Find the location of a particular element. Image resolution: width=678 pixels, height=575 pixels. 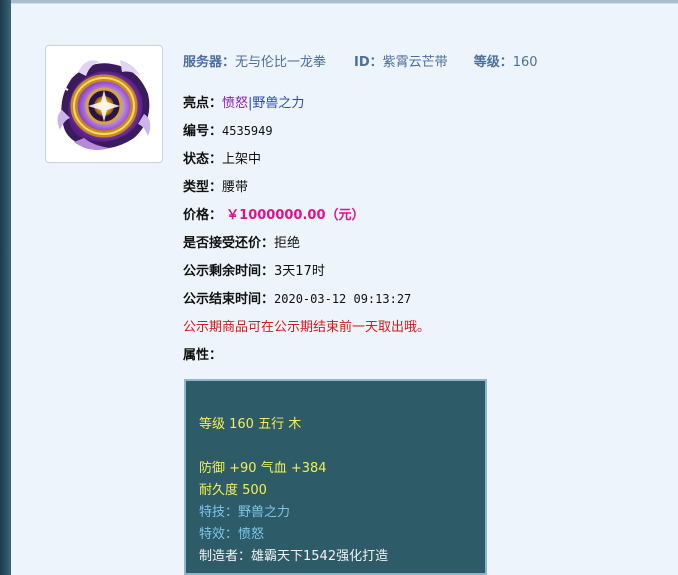

type-value: 腰带 is located at coordinates (235, 187).